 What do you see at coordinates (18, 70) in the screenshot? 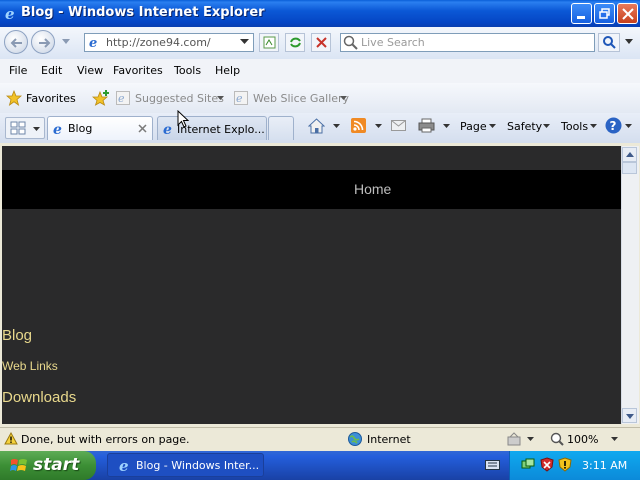
I see `menu-file: File` at bounding box center [18, 70].